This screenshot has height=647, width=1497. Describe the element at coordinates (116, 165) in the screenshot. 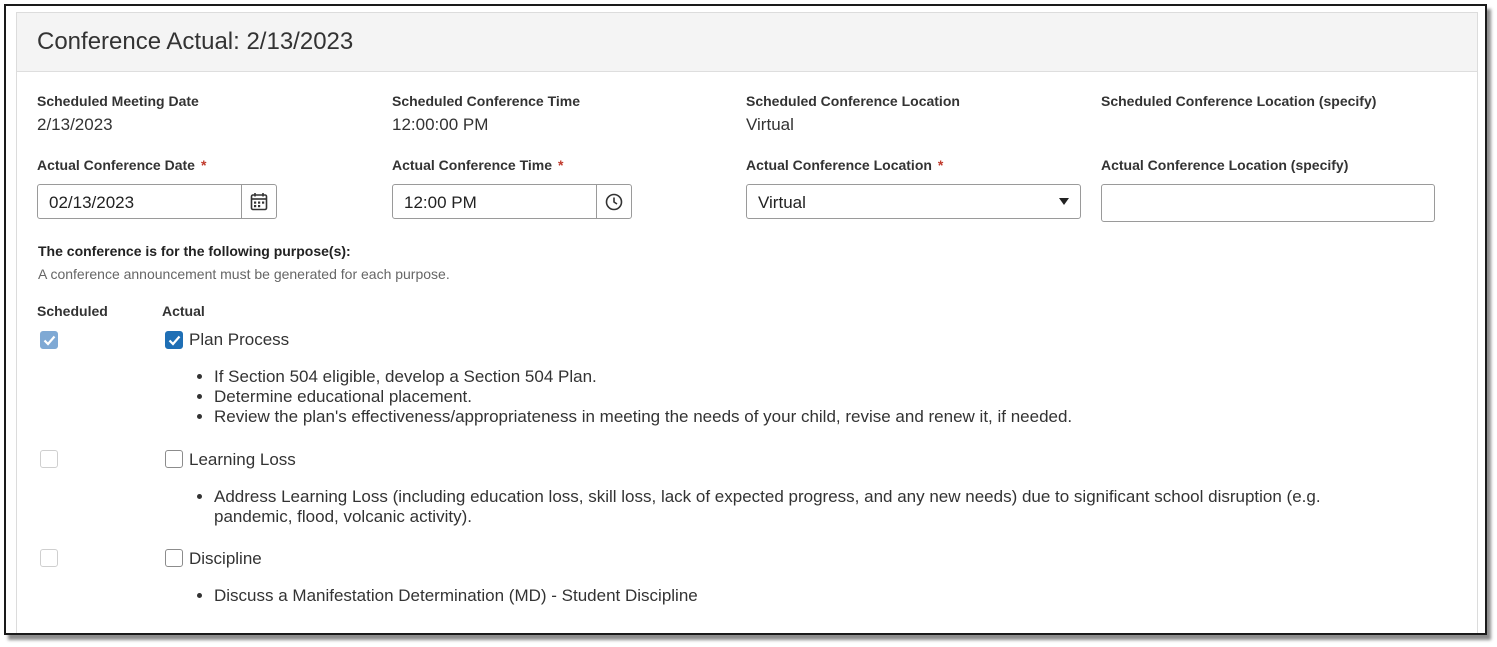

I see `actual-conference-date-label-text: Actual Conference Date` at that location.